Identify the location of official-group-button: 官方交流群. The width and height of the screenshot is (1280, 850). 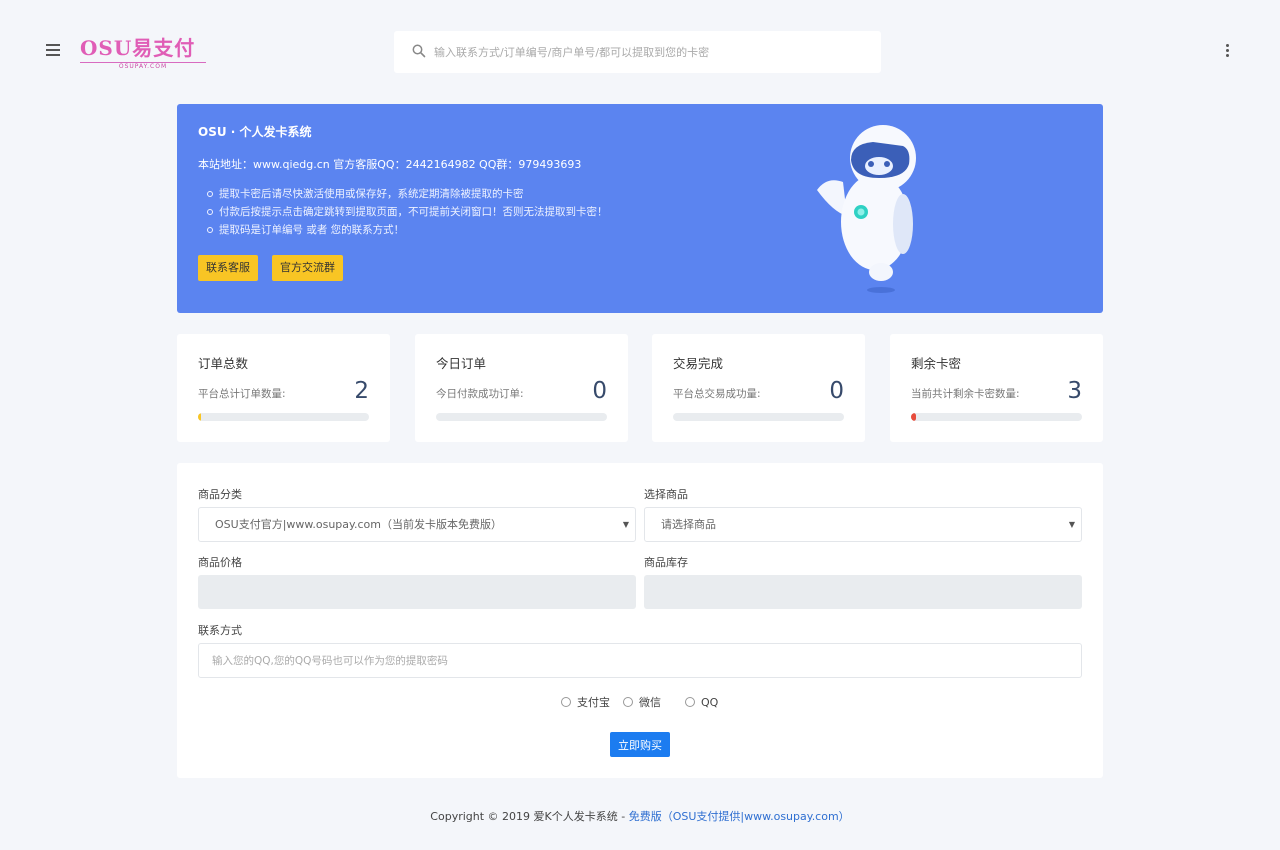
(307, 268).